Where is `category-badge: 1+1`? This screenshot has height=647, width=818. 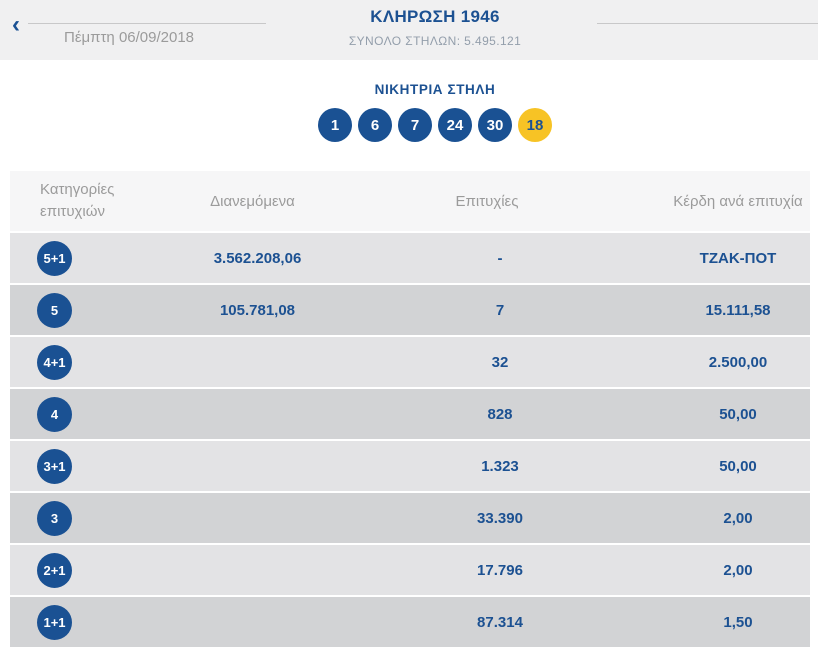 category-badge: 1+1 is located at coordinates (54, 622).